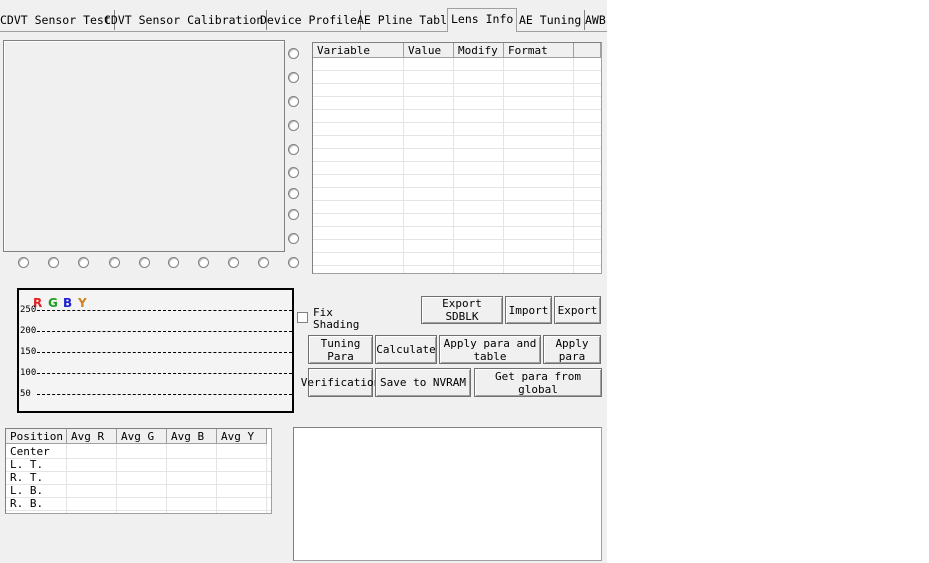  Describe the element at coordinates (490, 349) in the screenshot. I see `apply-para-and-table-button: Apply para and table` at that location.